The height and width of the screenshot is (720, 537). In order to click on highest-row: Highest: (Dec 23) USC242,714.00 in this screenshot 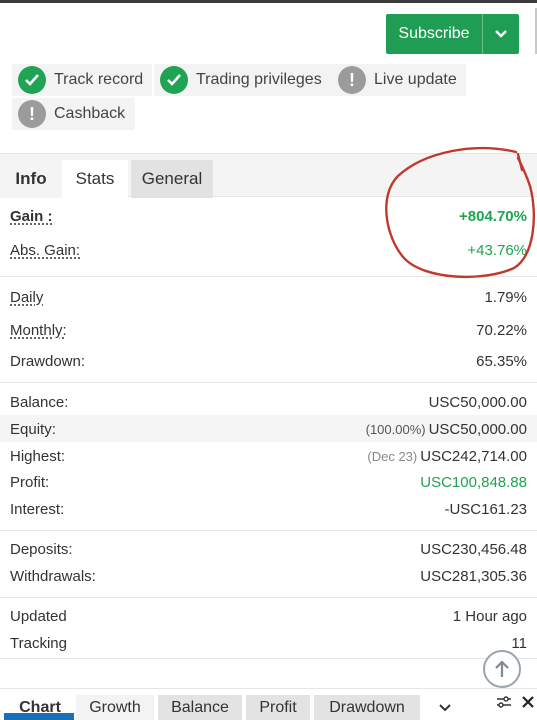, I will do `click(268, 456)`.